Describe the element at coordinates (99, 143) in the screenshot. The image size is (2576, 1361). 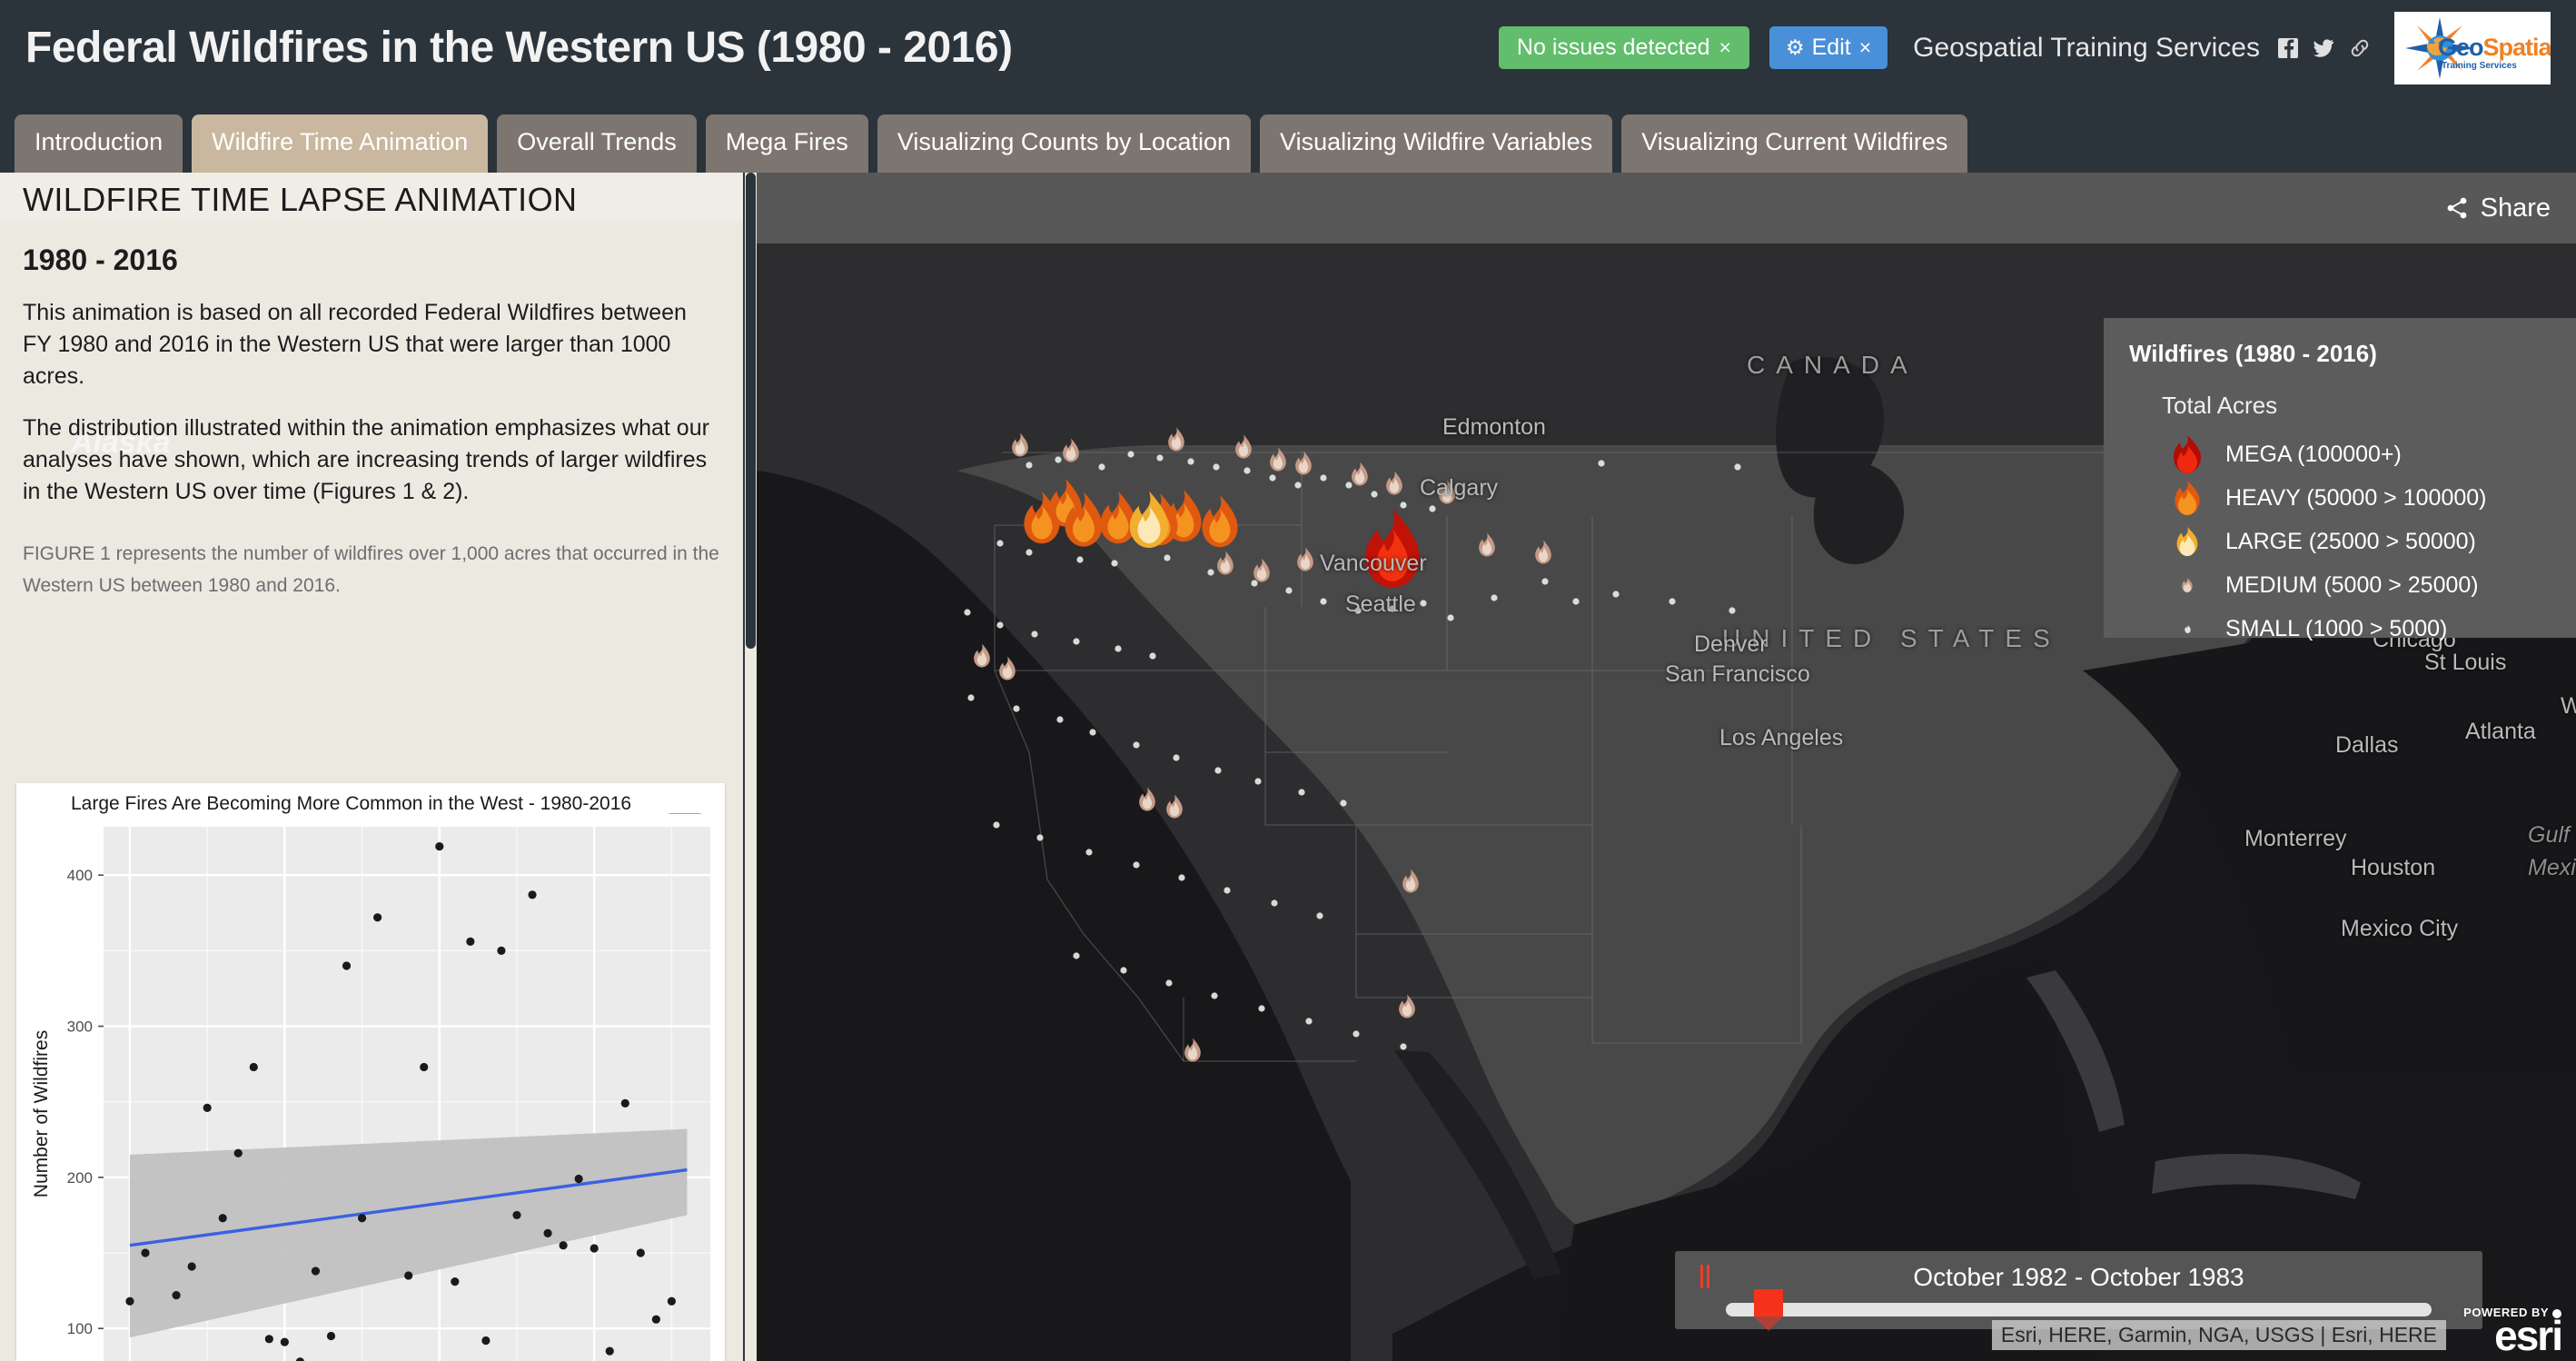
I see `tab-introduction: Introduction` at that location.